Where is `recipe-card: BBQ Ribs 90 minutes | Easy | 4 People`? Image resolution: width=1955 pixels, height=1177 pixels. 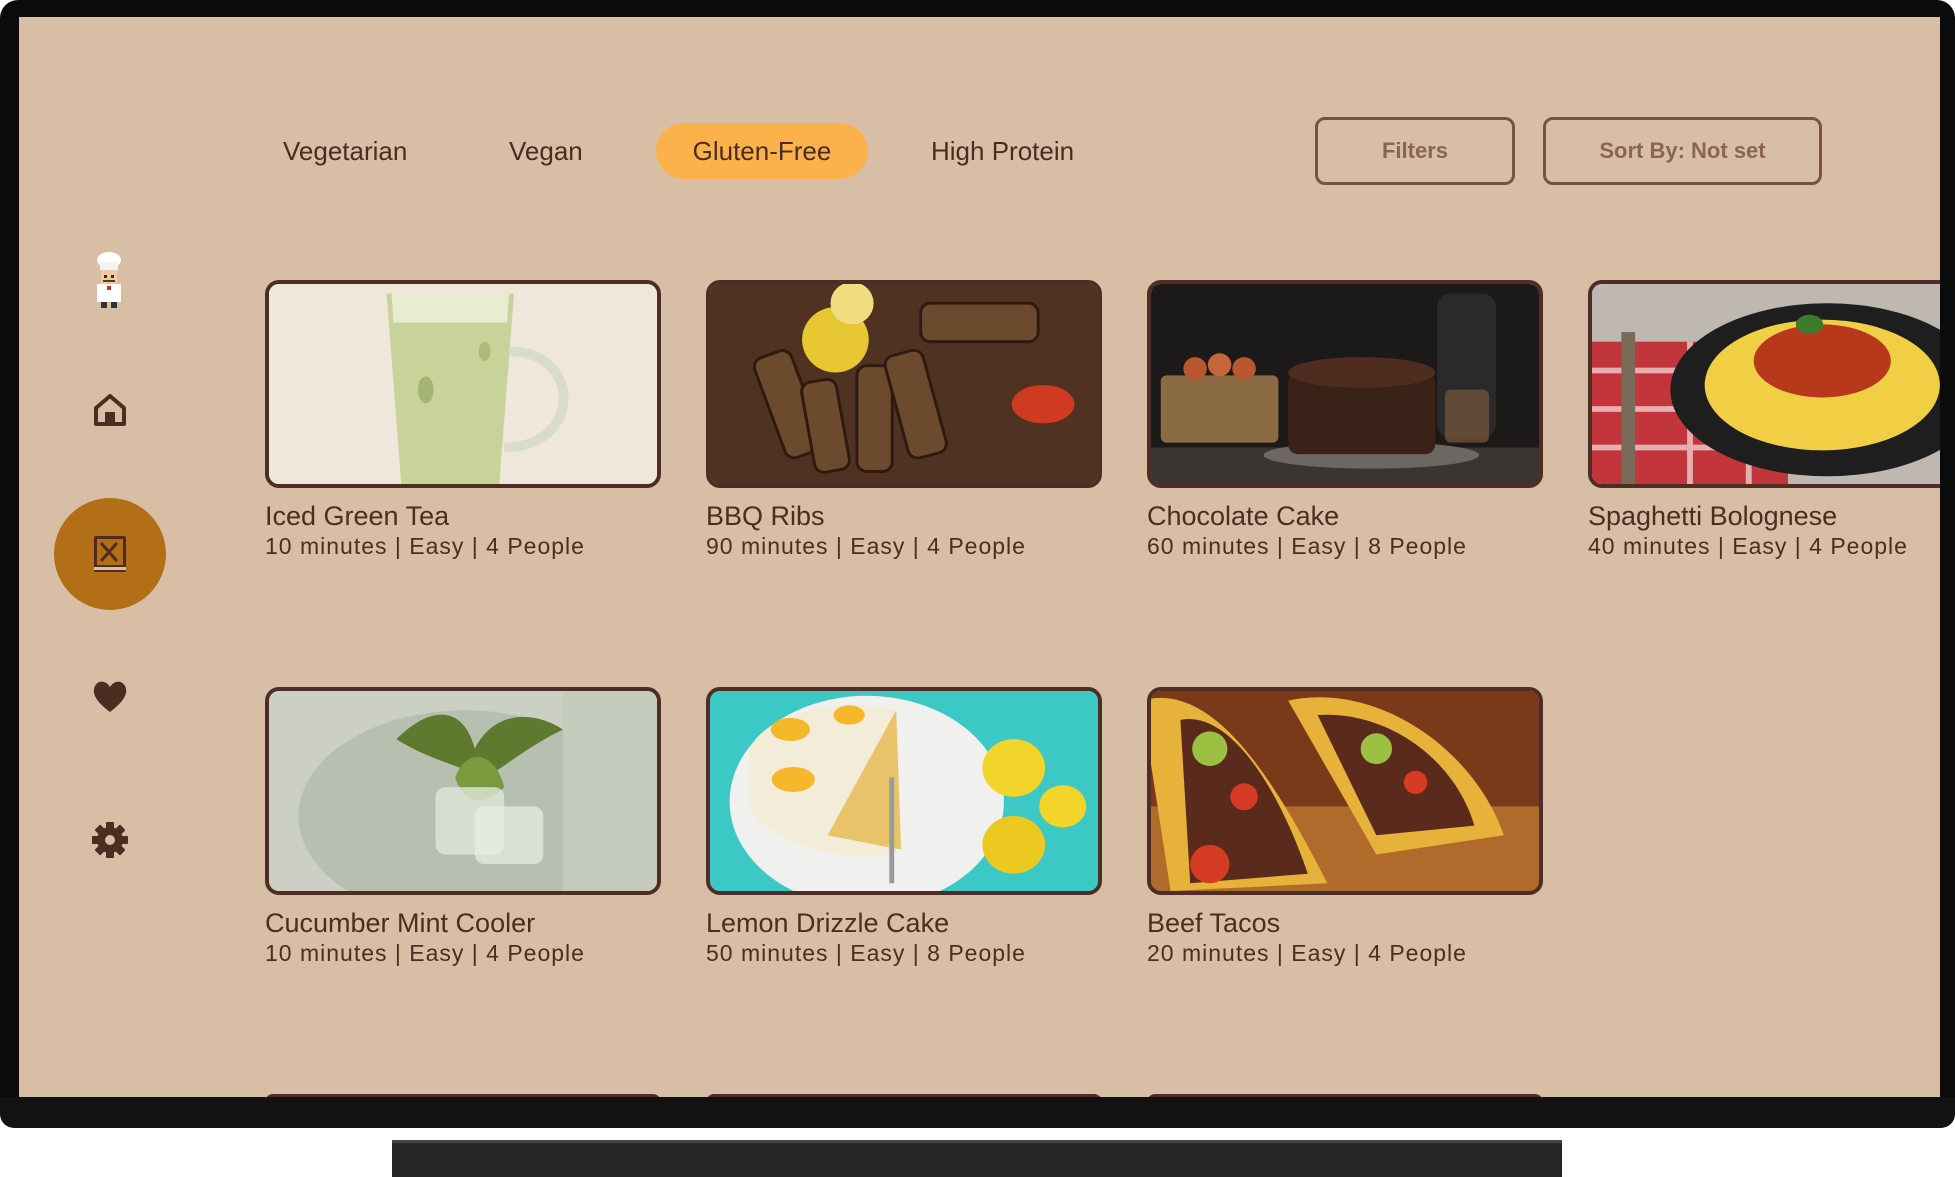
recipe-card: BBQ Ribs 90 minutes | Easy | 4 People is located at coordinates (904, 420).